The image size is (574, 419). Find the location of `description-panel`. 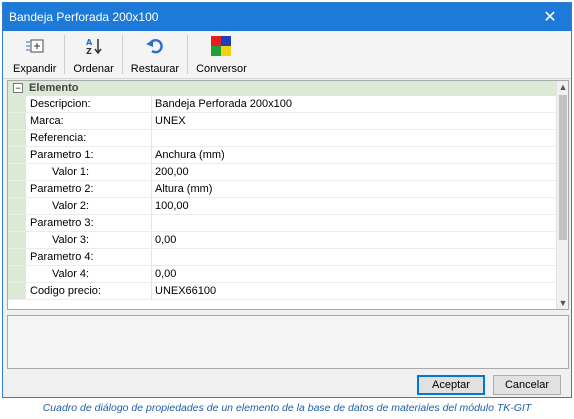

description-panel is located at coordinates (288, 342).